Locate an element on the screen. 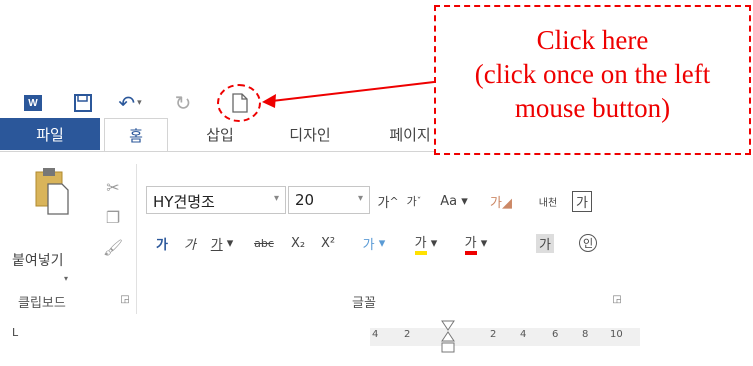 The width and height of the screenshot is (753, 366). change-case-button: Aa ▾ is located at coordinates (454, 201).